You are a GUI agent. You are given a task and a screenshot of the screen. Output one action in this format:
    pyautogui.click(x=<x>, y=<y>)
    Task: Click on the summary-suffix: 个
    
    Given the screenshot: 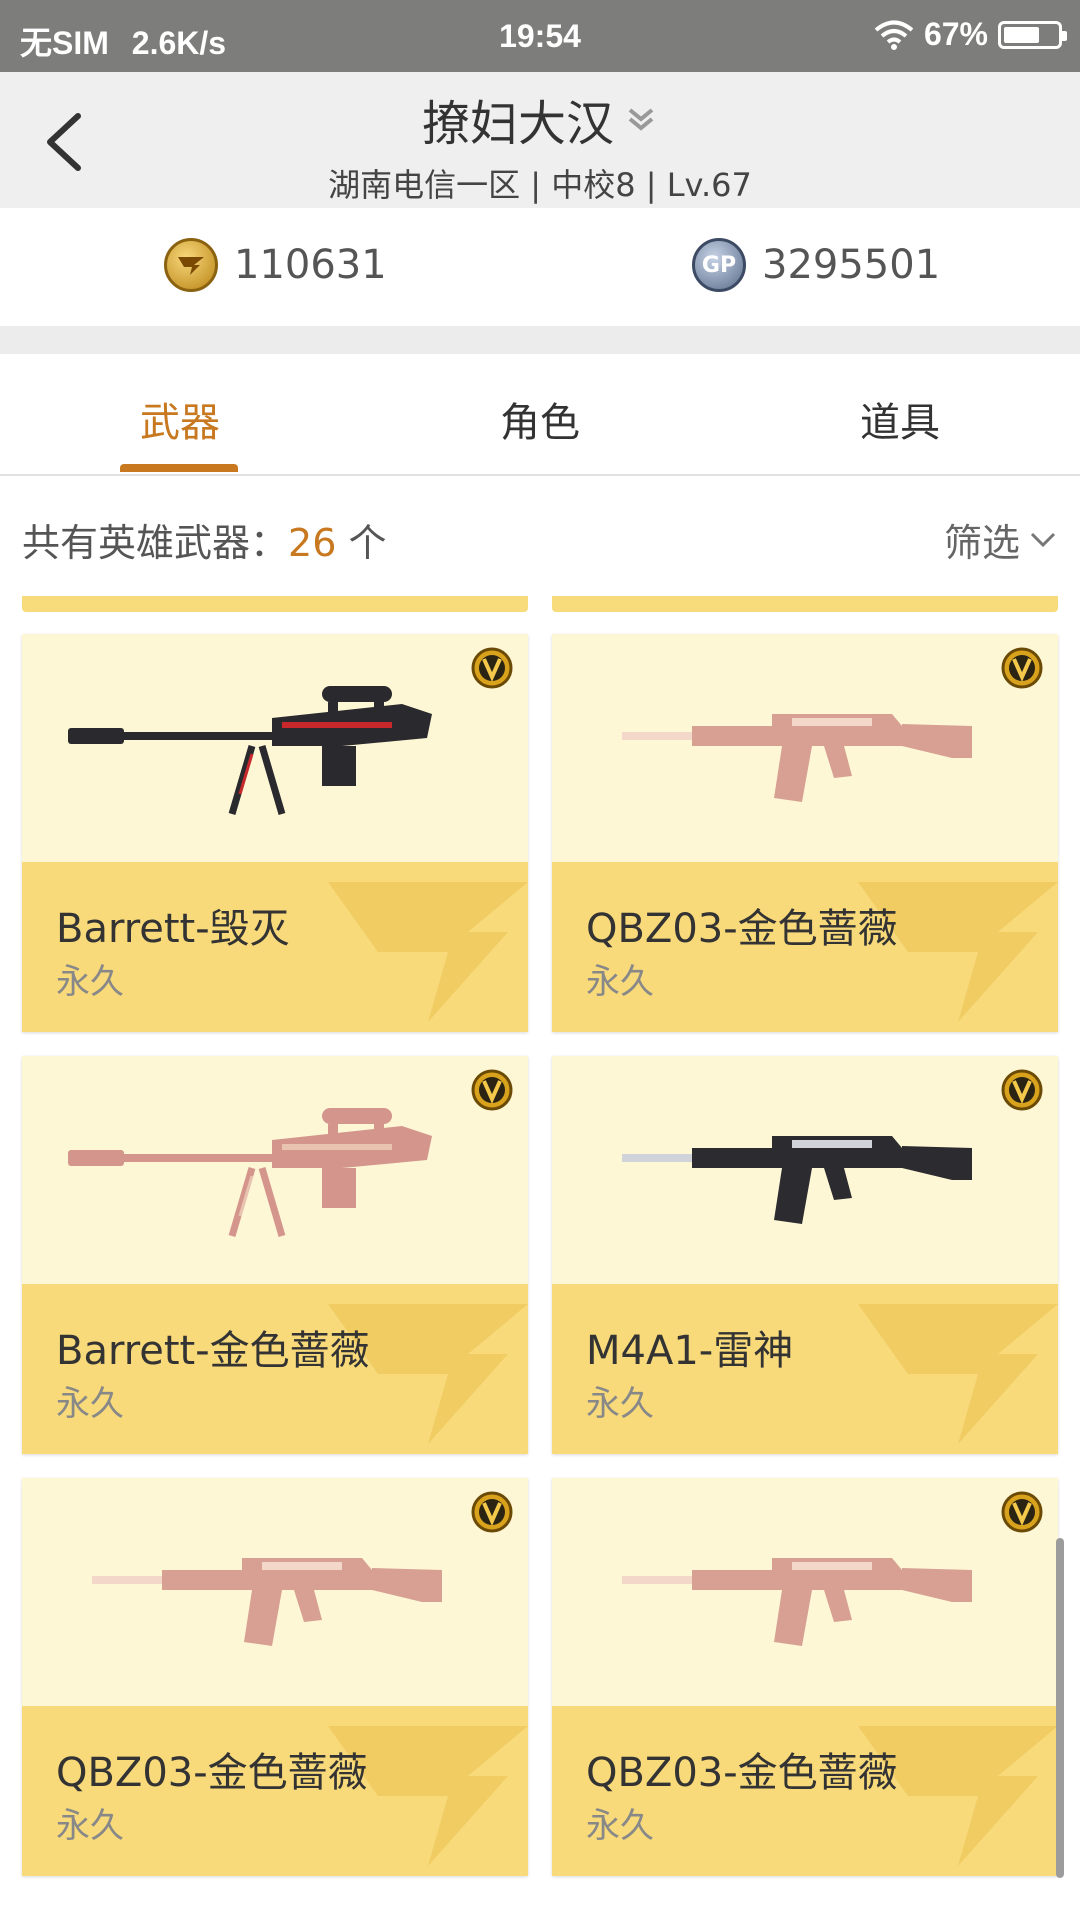 What is the action you would take?
    pyautogui.click(x=361, y=543)
    